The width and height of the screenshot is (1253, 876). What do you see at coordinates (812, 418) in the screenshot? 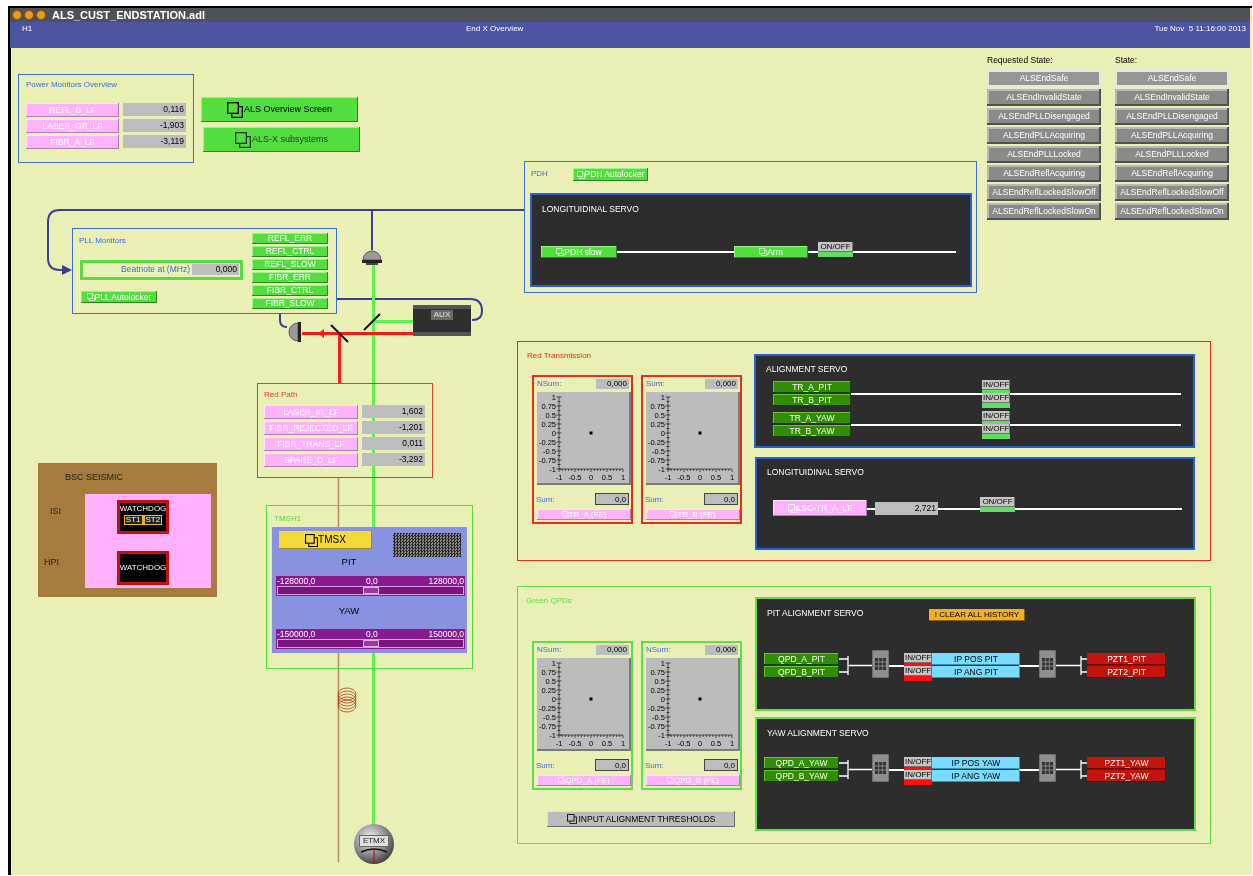
I see `signal-button: TR_A_YAW` at bounding box center [812, 418].